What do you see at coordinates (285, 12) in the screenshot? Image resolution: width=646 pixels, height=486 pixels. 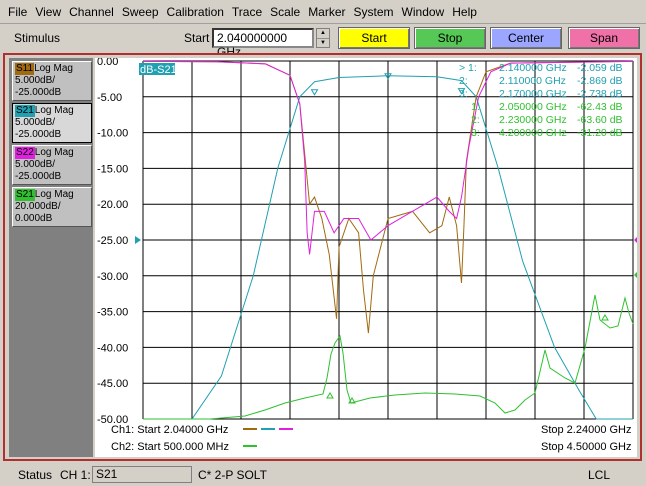 I see `menu-scale: Scale` at bounding box center [285, 12].